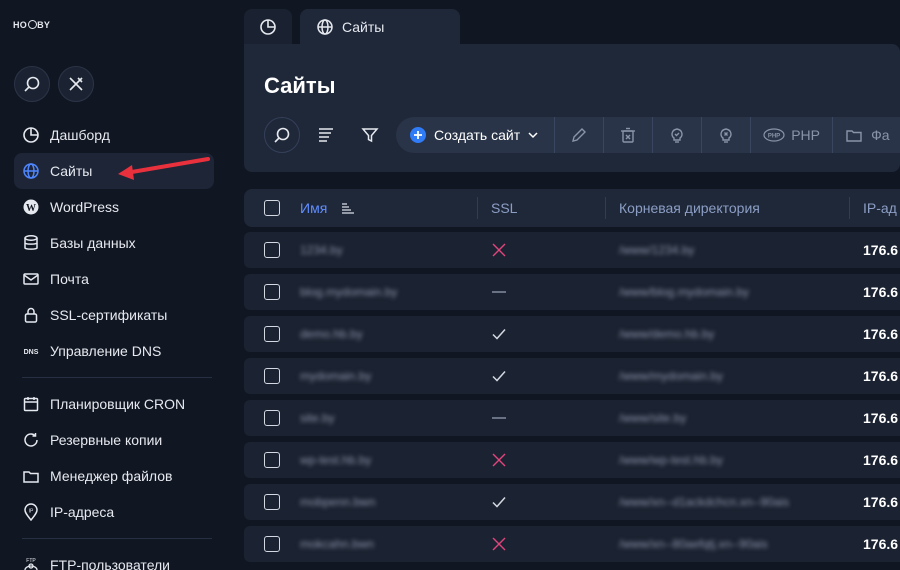 The height and width of the screenshot is (570, 900). What do you see at coordinates (348, 208) in the screenshot?
I see `sort-asc-icon` at bounding box center [348, 208].